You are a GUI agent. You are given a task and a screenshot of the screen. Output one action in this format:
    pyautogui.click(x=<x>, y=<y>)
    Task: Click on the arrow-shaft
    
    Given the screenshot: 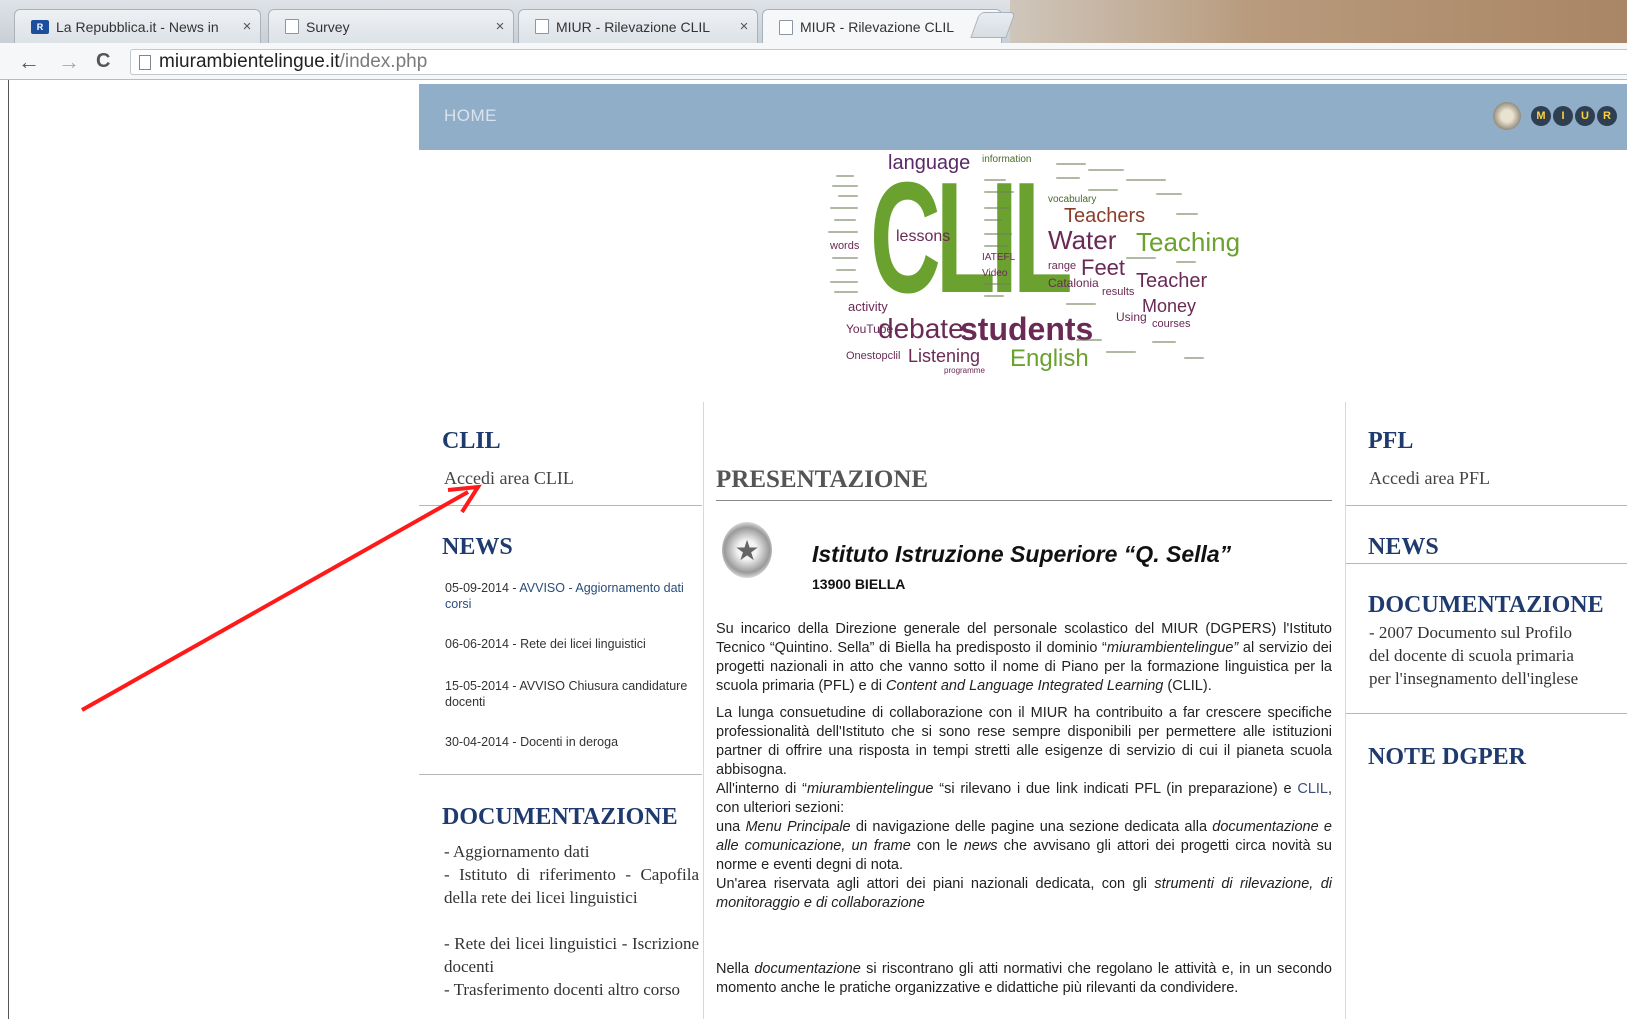 What is the action you would take?
    pyautogui.click(x=275, y=601)
    